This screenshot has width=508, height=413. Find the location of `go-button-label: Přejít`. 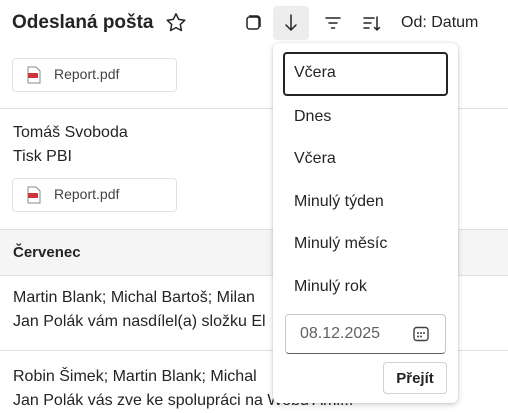

go-button-label: Přejít is located at coordinates (415, 378).